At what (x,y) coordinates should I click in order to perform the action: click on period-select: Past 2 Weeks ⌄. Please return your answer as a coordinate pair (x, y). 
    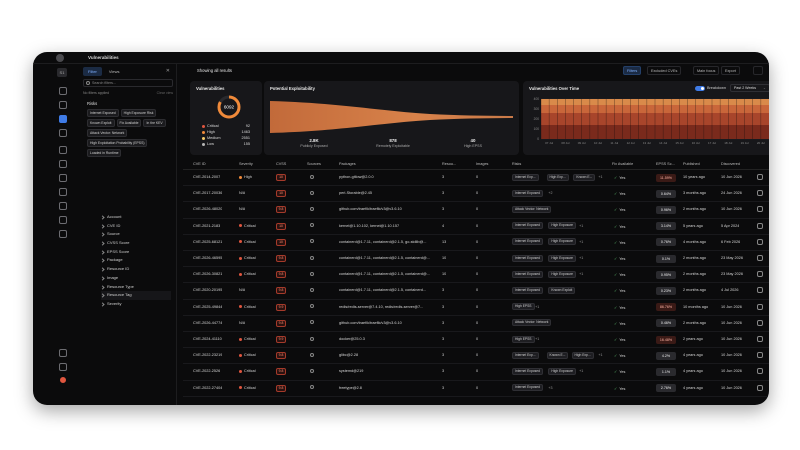
    Looking at the image, I should click on (749, 88).